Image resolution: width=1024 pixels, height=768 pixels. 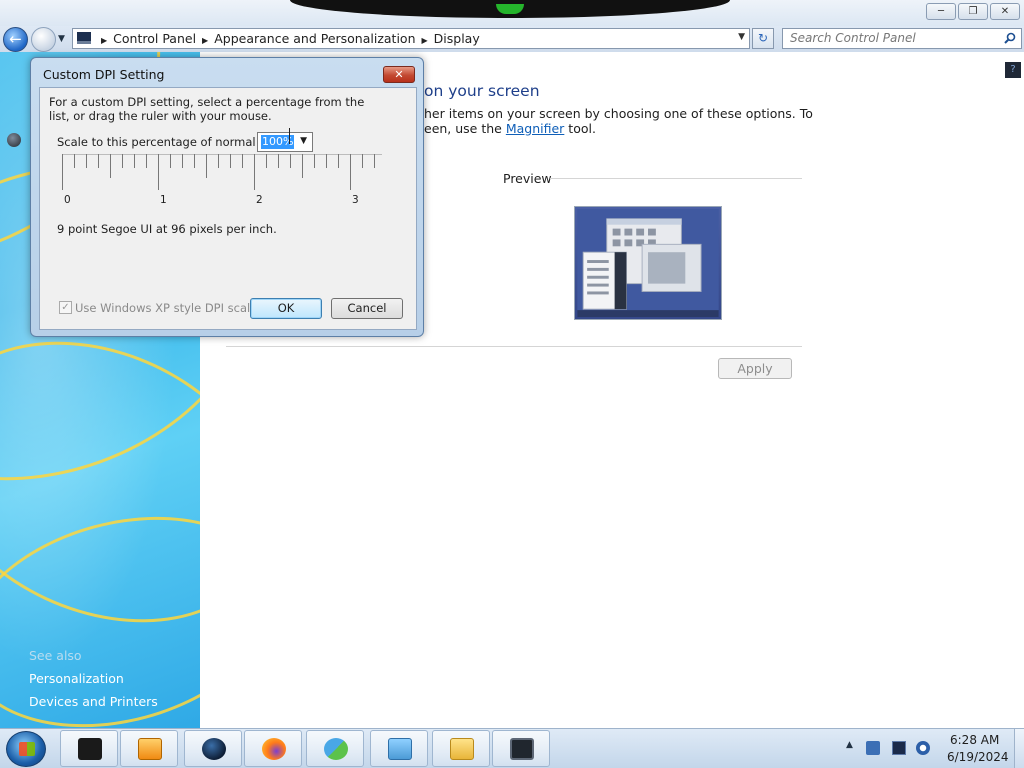 I want to click on description-line2: een, use the Magnifier tool., so click(x=510, y=128).